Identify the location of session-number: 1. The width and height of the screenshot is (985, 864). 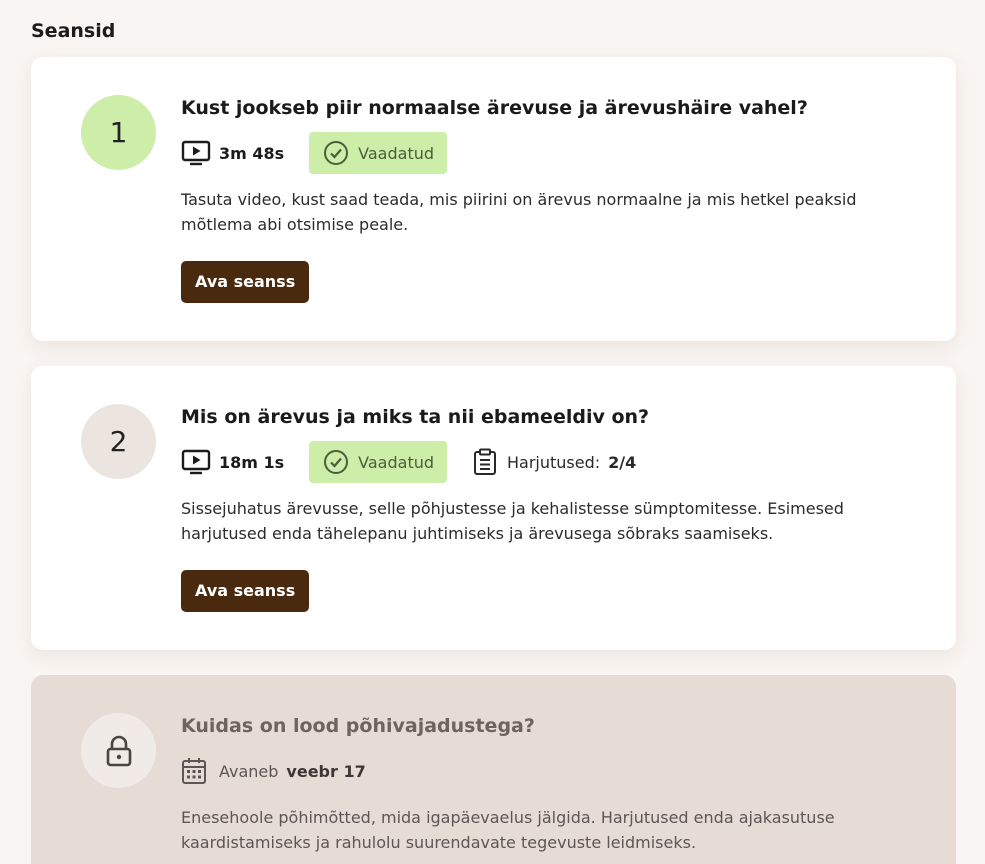
(118, 132).